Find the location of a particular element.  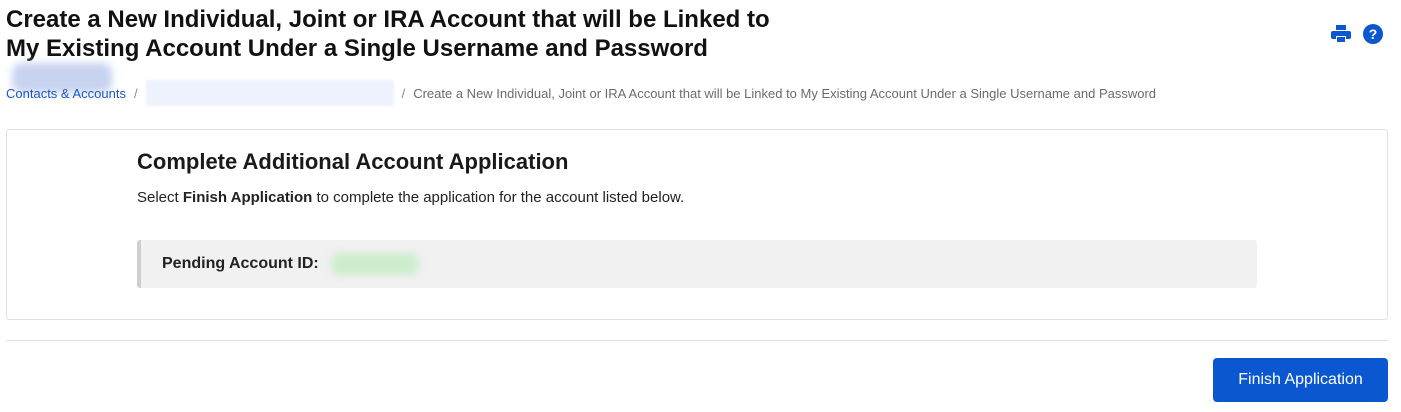

breadcrumb-contacts-accounts: Contacts & Accounts is located at coordinates (66, 93).